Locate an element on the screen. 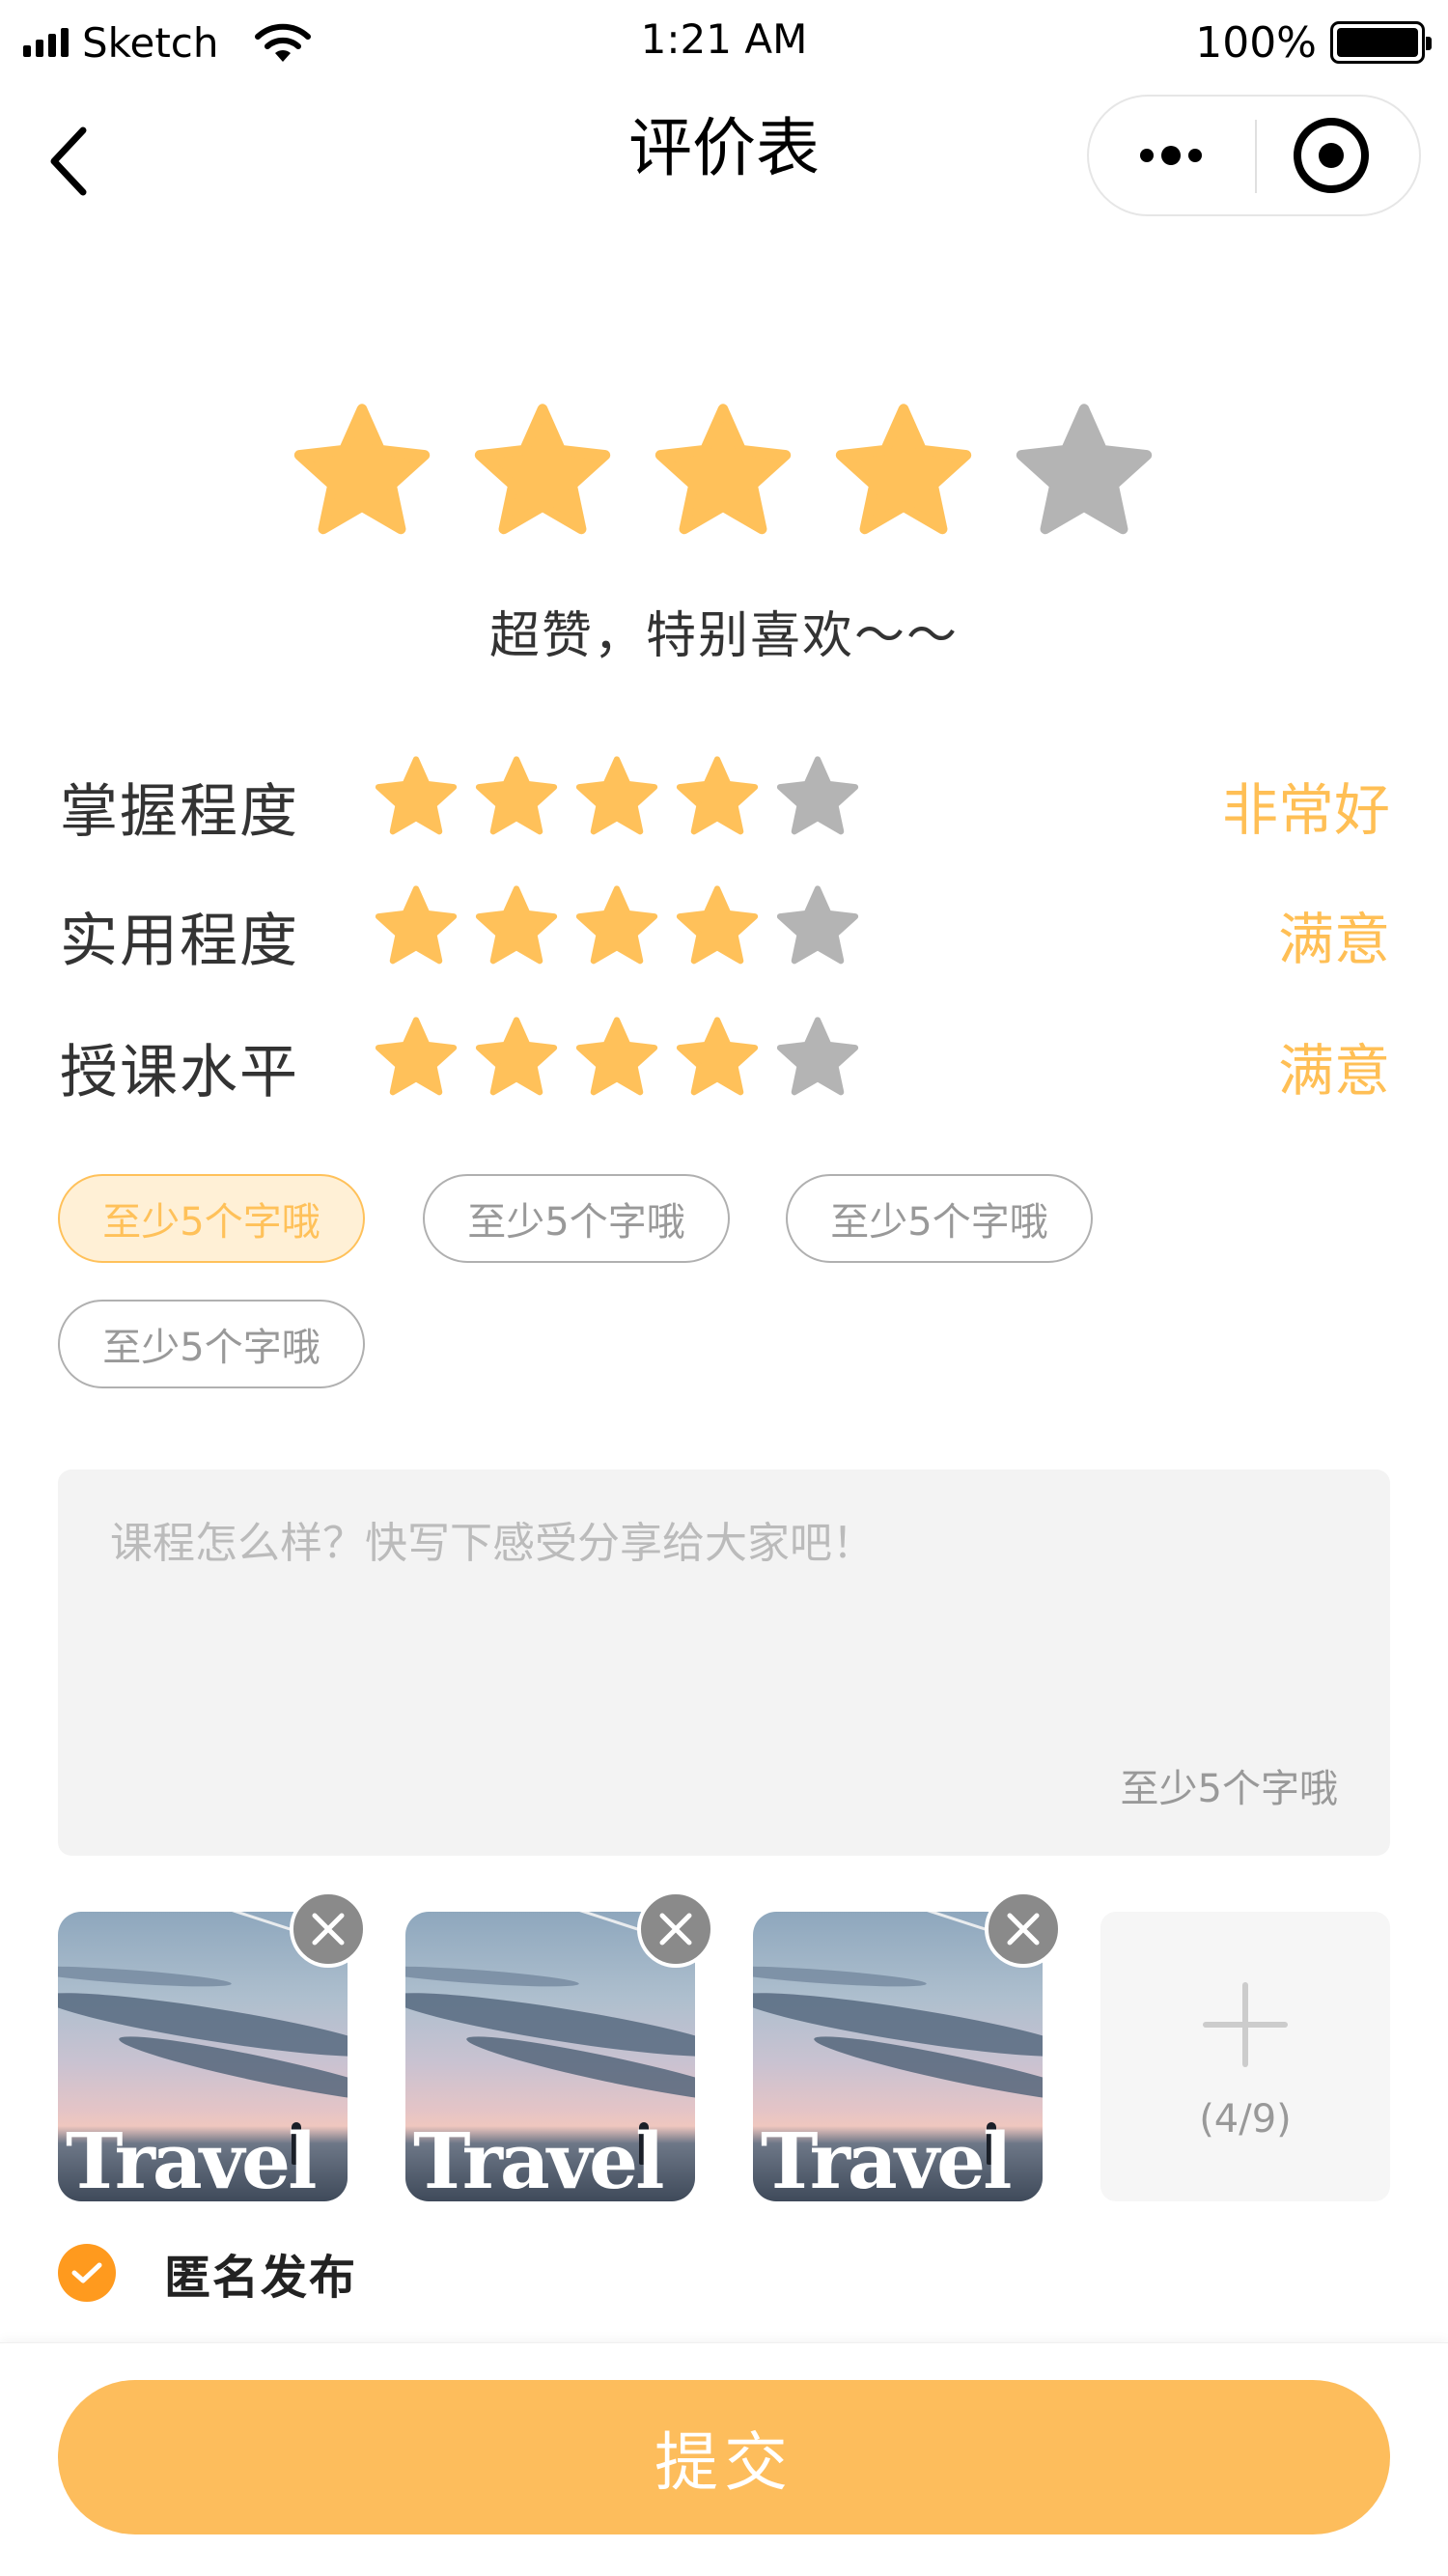  sub-rating-label: 实用程度 is located at coordinates (180, 942).